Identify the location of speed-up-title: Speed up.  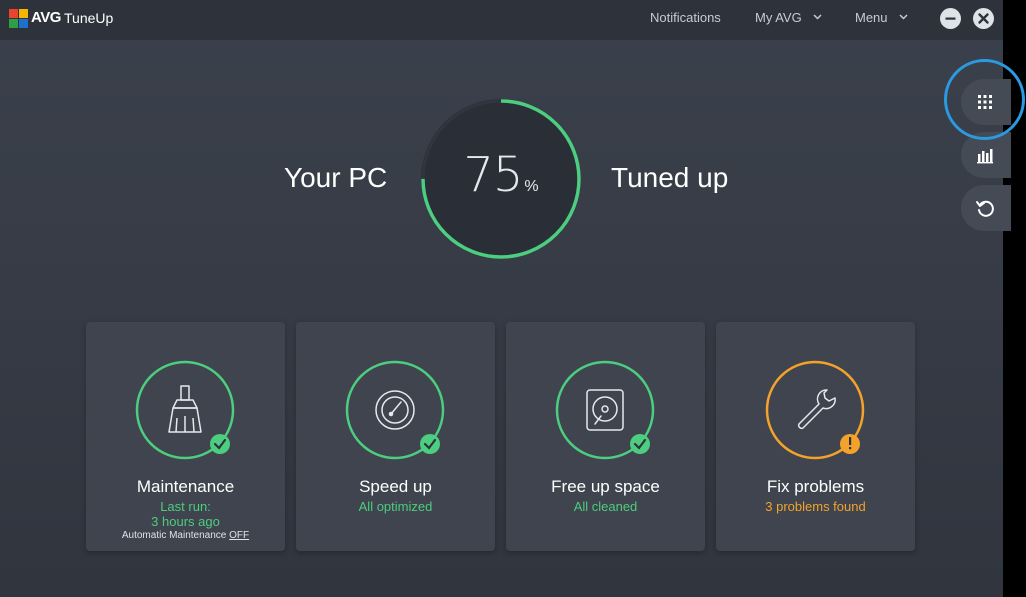
(395, 486).